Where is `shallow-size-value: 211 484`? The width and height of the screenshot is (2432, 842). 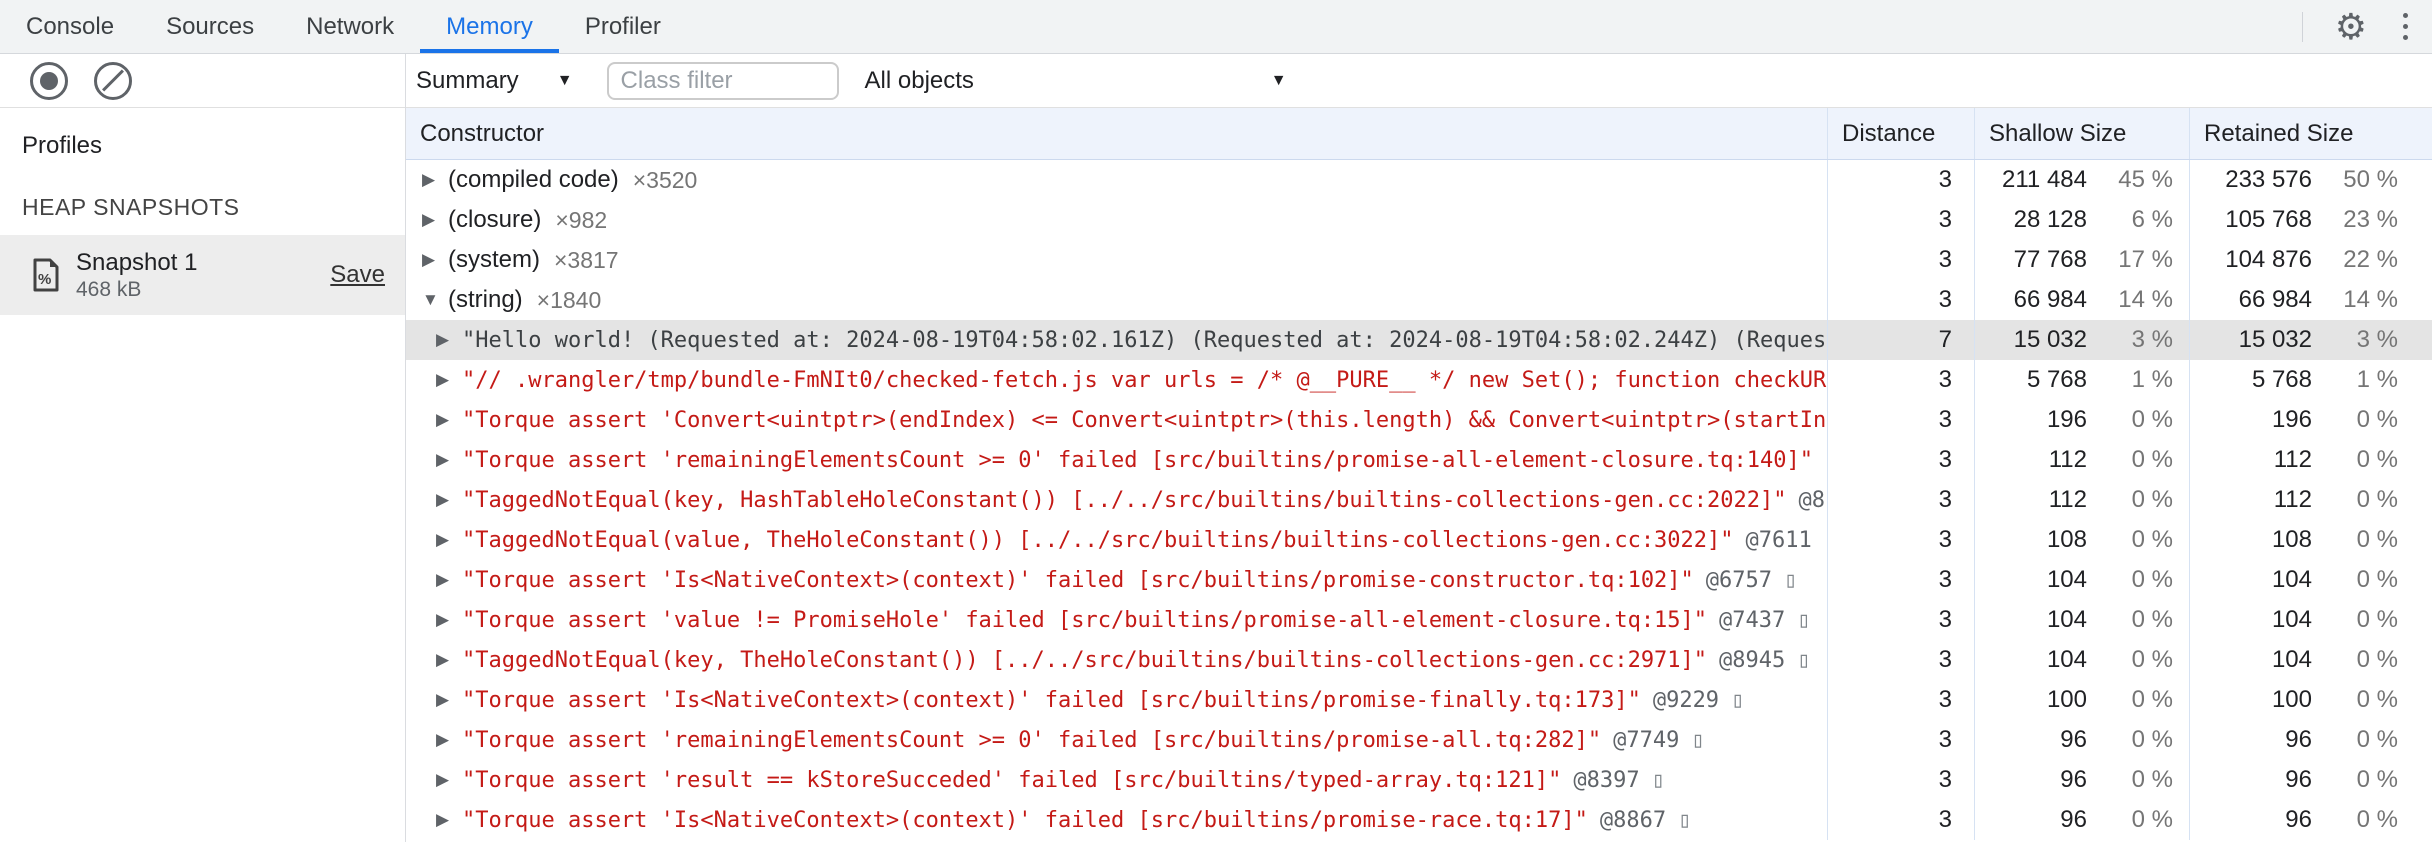
shallow-size-value: 211 484 is located at coordinates (2044, 179).